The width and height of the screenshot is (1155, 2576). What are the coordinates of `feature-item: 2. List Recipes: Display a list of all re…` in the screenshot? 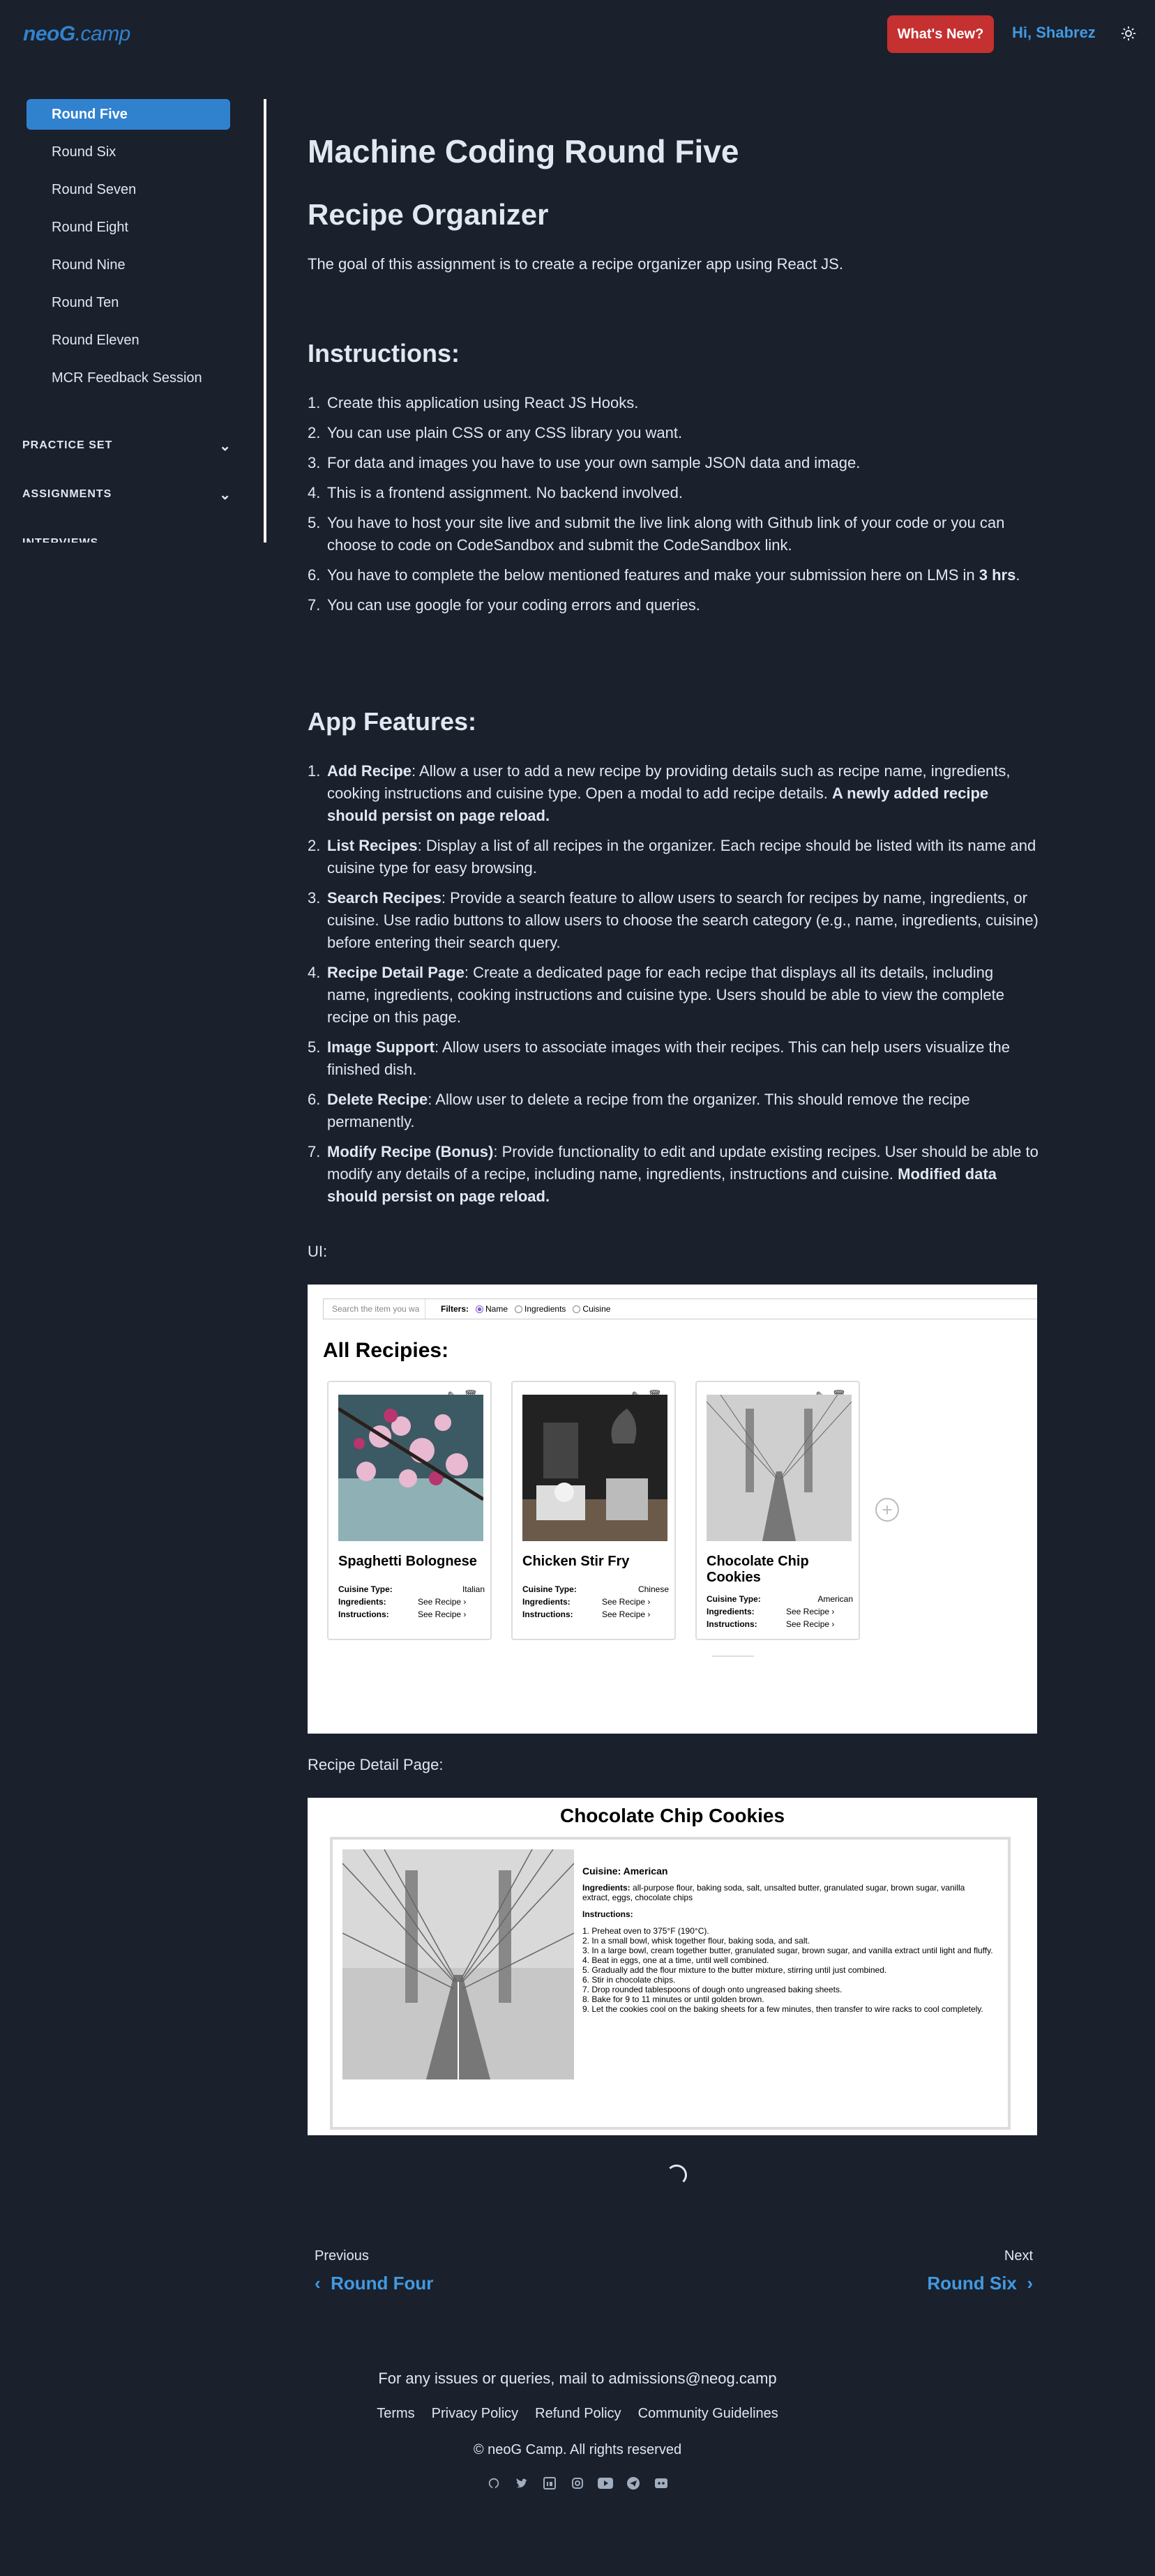 It's located at (674, 857).